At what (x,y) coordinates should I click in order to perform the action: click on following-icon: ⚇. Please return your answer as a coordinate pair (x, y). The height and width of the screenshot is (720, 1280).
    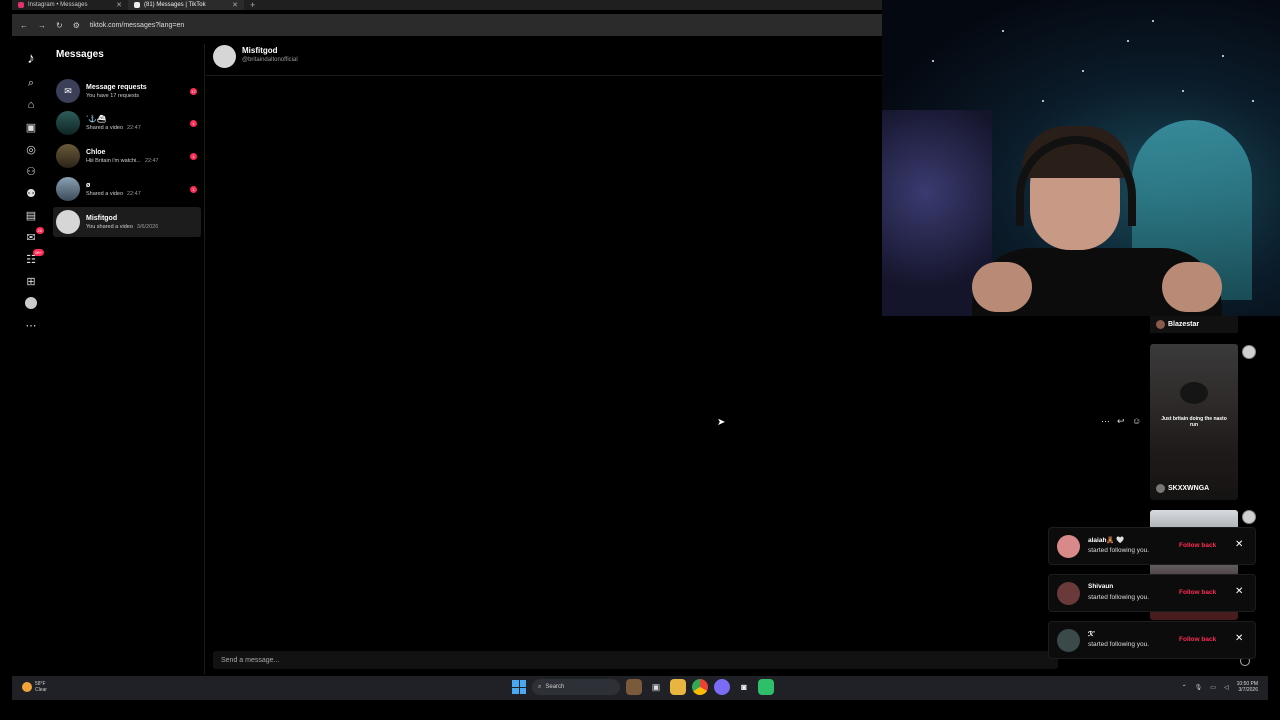
    Looking at the image, I should click on (31, 171).